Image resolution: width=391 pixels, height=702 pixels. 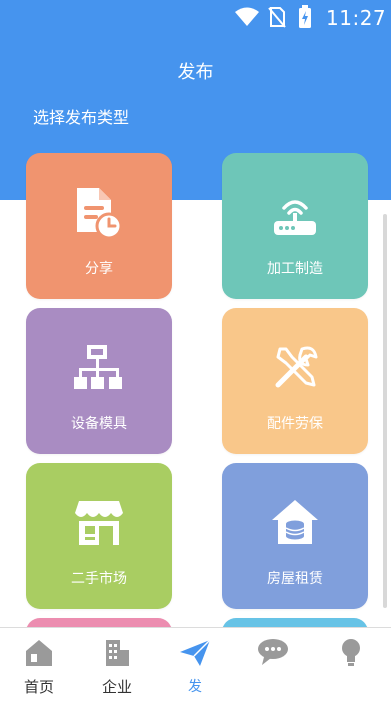 I want to click on category-card-manufacturing: 加工制造, so click(x=295, y=226).